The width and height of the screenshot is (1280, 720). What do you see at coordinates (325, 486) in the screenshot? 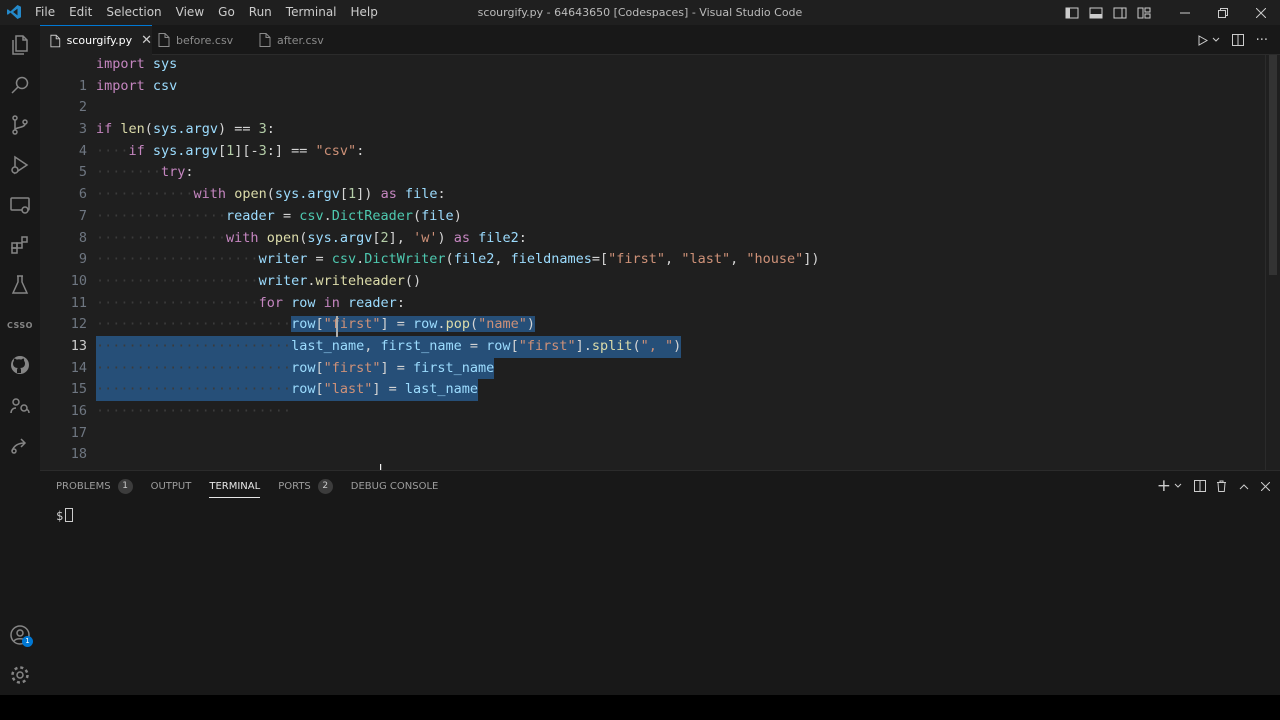
I see `ports-count-badge: 2` at bounding box center [325, 486].